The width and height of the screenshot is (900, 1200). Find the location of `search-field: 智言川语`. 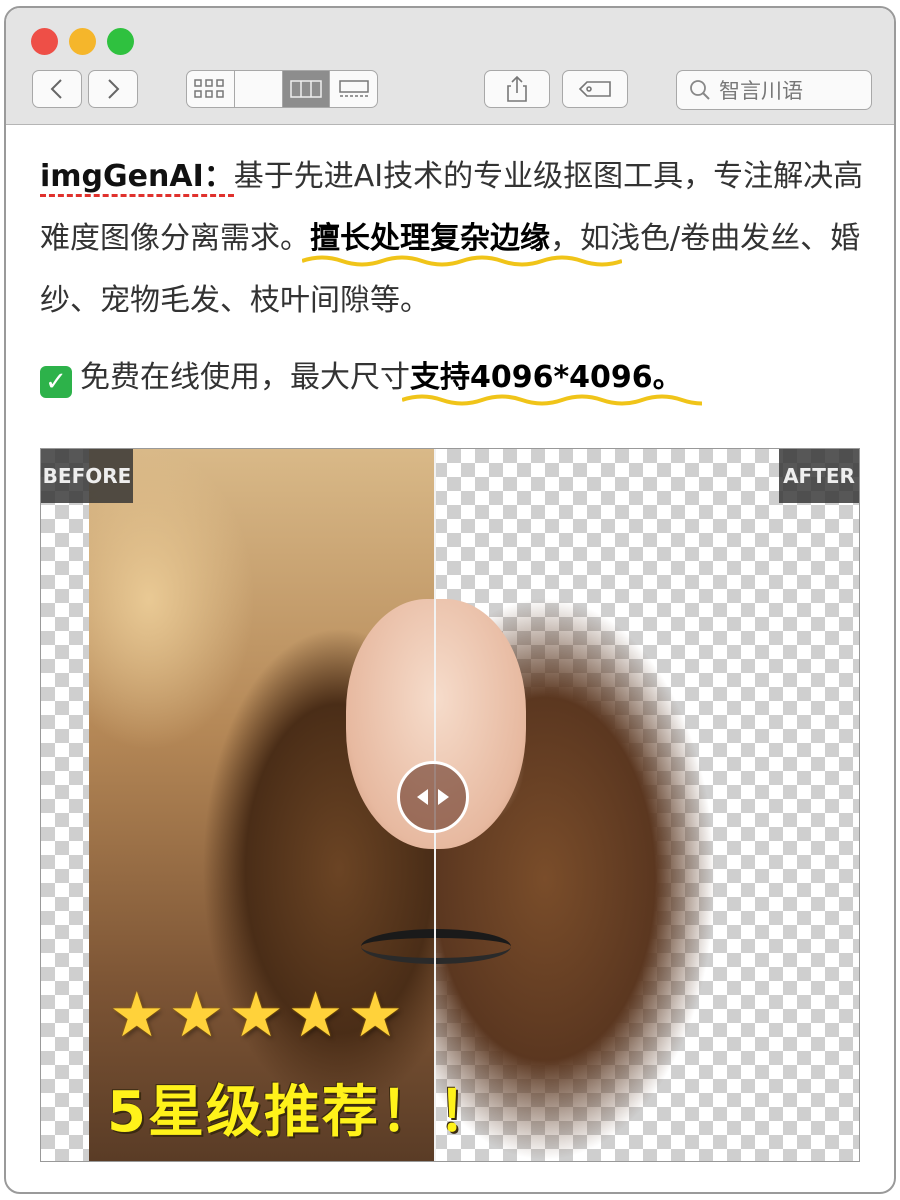

search-field: 智言川语 is located at coordinates (774, 90).